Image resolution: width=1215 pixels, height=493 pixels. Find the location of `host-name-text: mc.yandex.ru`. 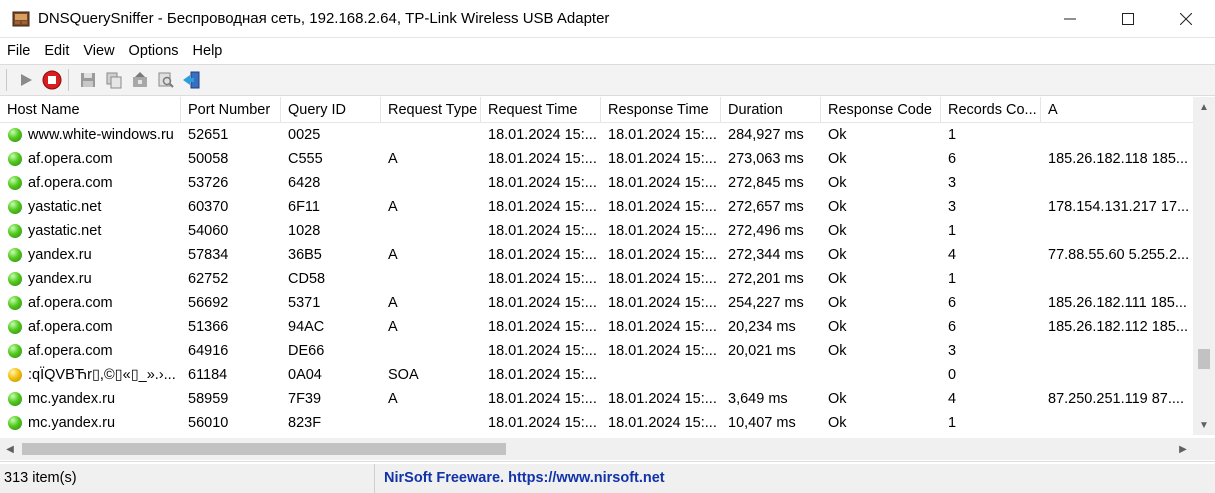

host-name-text: mc.yandex.ru is located at coordinates (72, 399).